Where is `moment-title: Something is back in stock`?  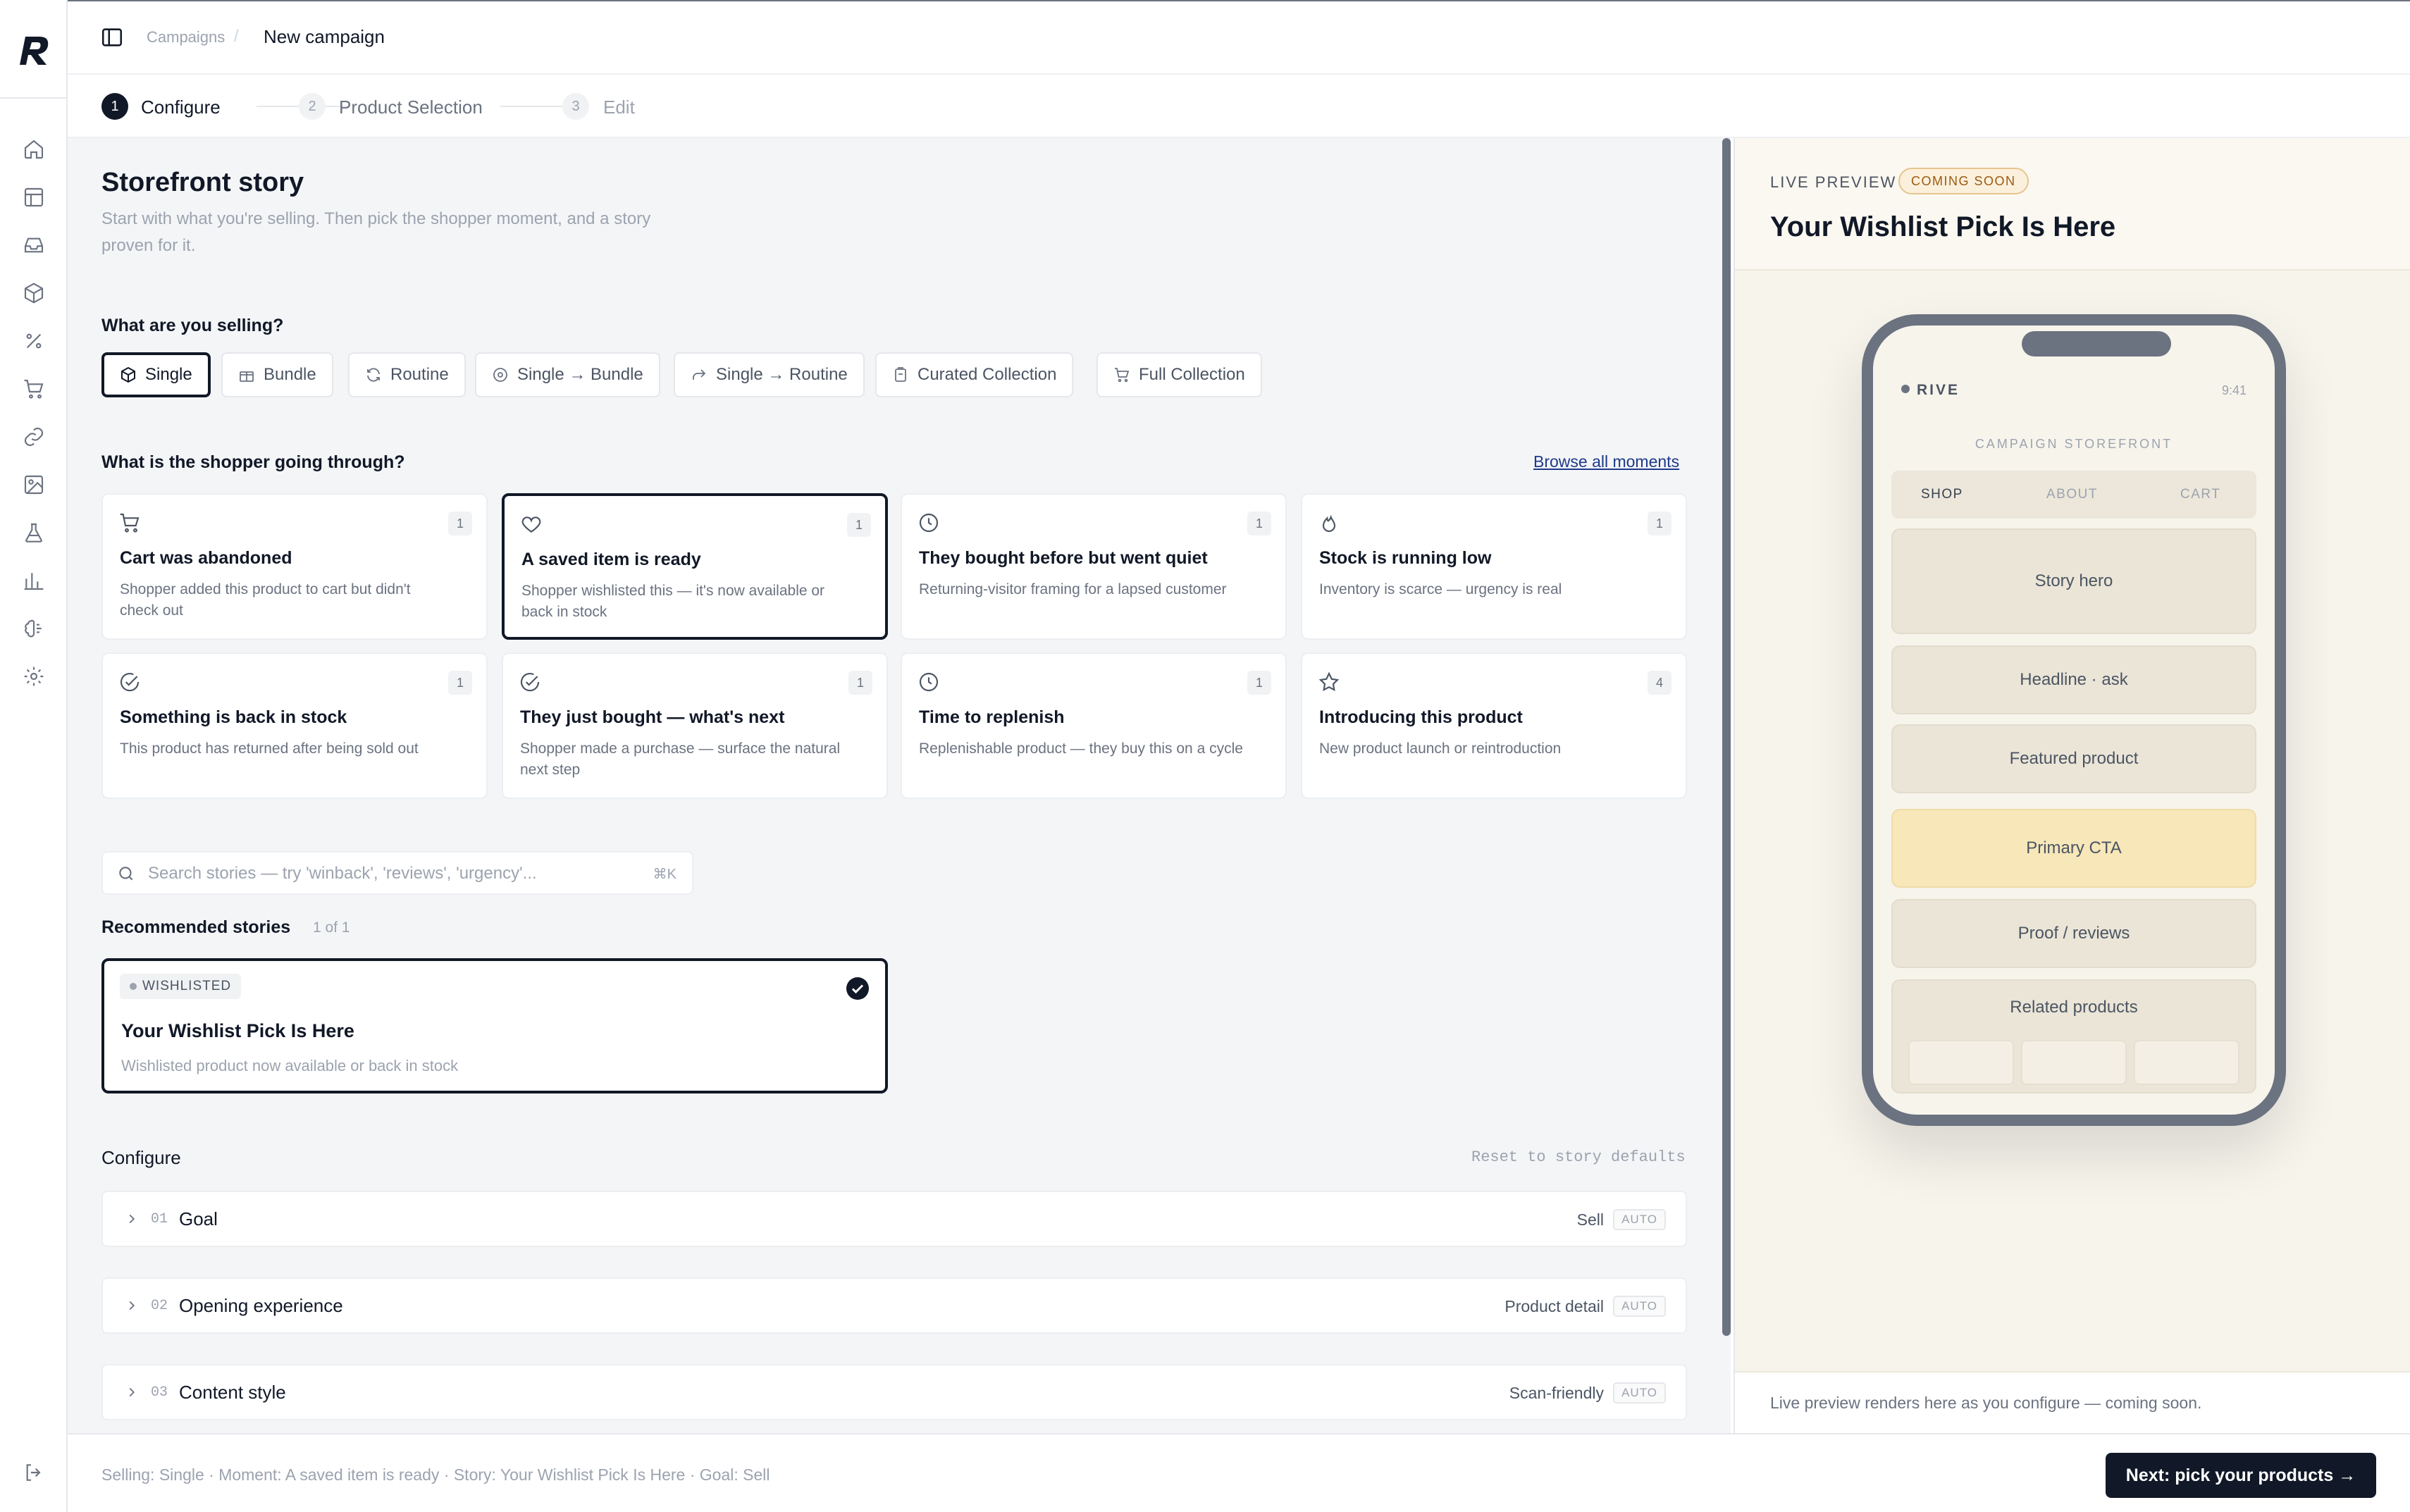
moment-title: Something is back in stock is located at coordinates (234, 717).